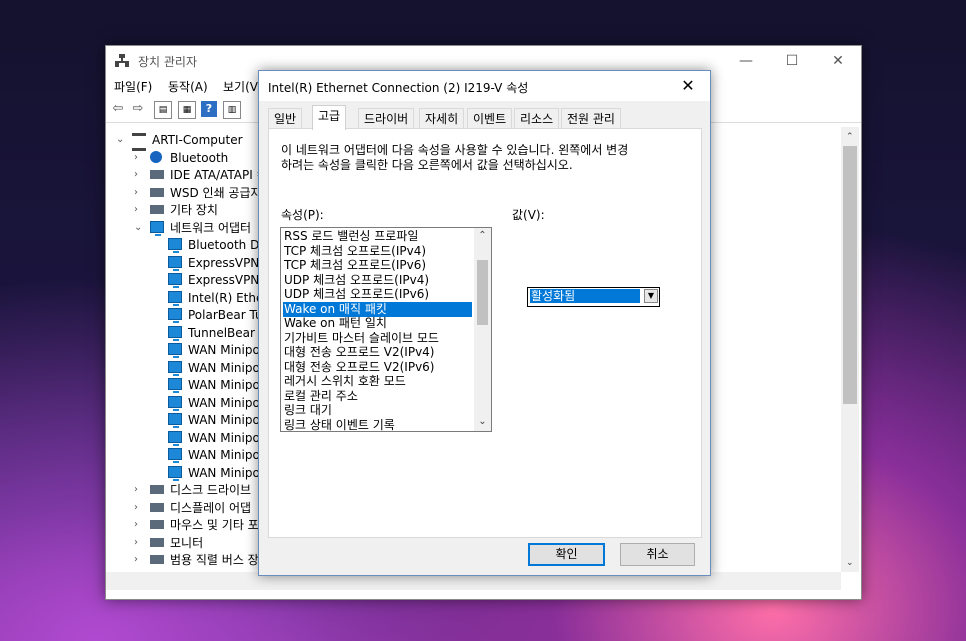 The width and height of the screenshot is (966, 641). I want to click on tab-power-management: 전원 관리, so click(591, 118).